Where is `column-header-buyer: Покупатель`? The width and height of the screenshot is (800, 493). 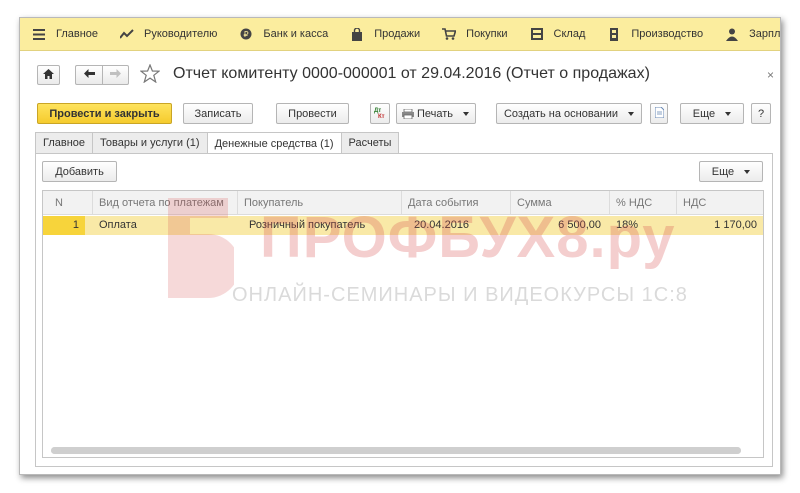 column-header-buyer: Покупатель is located at coordinates (320, 203).